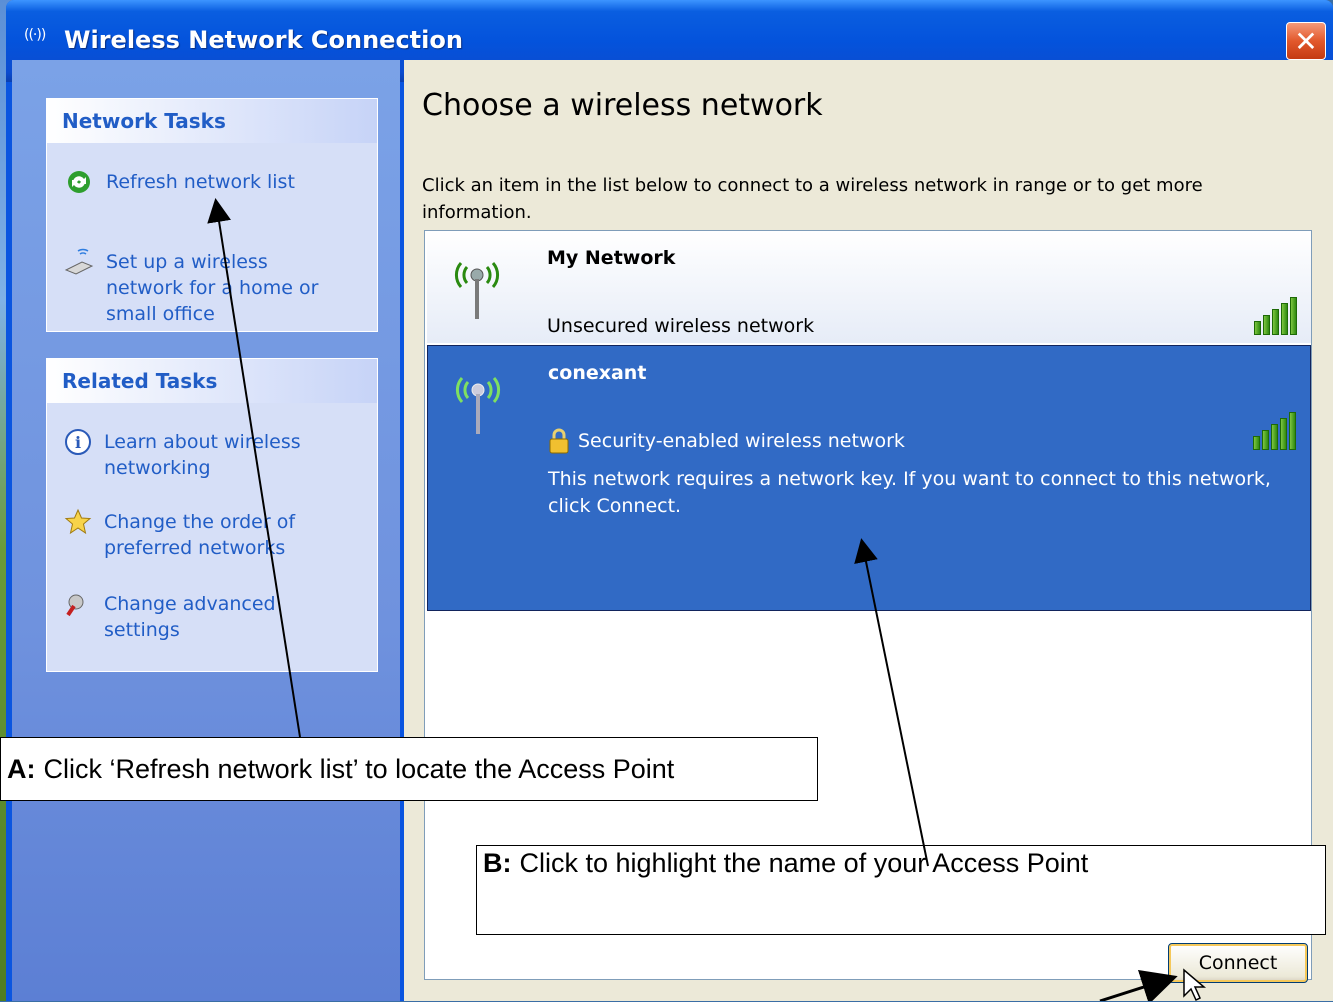 This screenshot has height=1002, width=1333. Describe the element at coordinates (1138, 985) in the screenshot. I see `arrow-connect` at that location.